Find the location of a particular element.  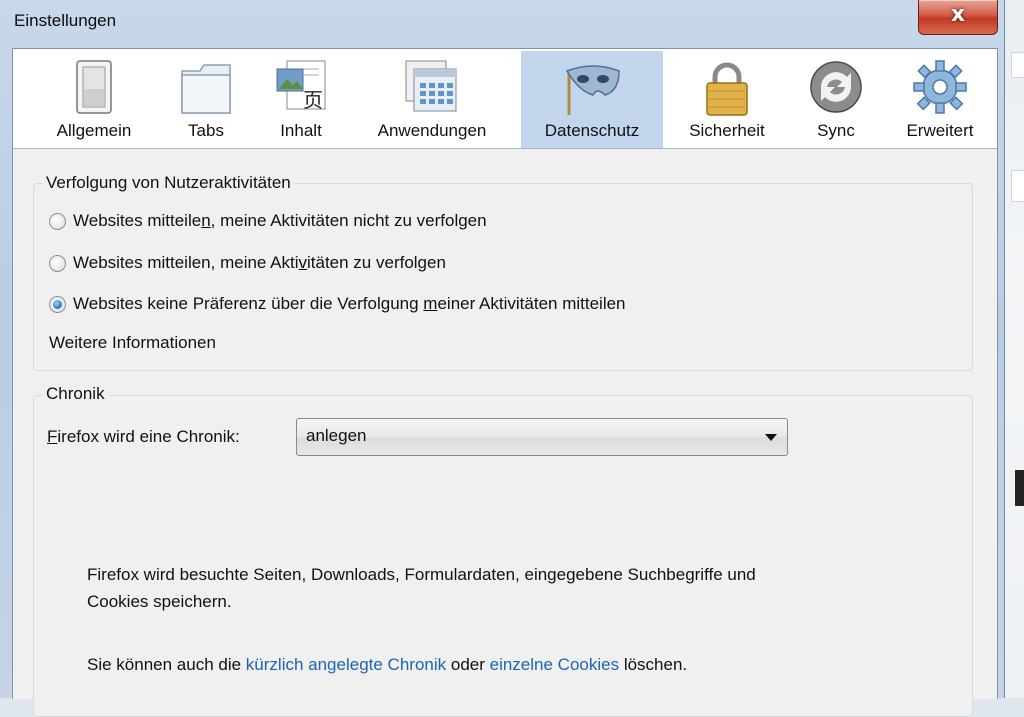

select-value: anlegen is located at coordinates (336, 435).